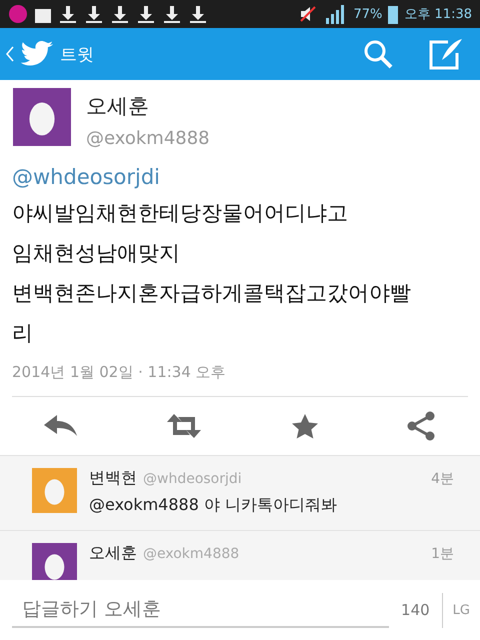  Describe the element at coordinates (10, 54) in the screenshot. I see `back-icon` at that location.